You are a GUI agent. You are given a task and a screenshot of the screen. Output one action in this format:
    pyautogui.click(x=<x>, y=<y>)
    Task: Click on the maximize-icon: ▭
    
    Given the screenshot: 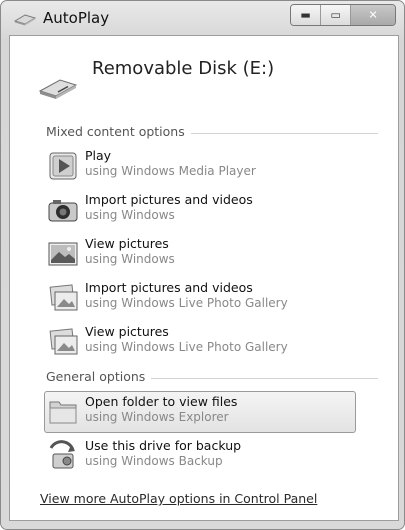 What is the action you would take?
    pyautogui.click(x=335, y=15)
    